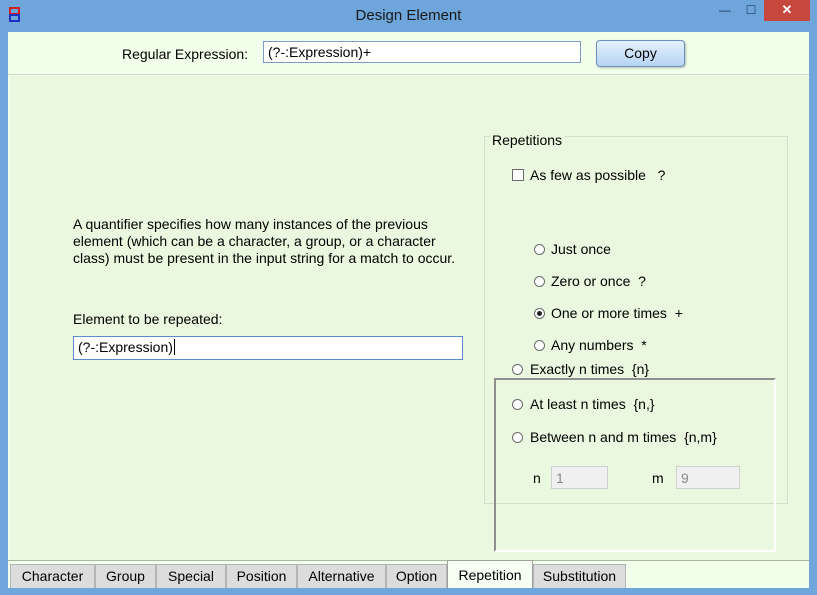 The width and height of the screenshot is (817, 595). Describe the element at coordinates (644, 345) in the screenshot. I see `option-symbol: *` at that location.